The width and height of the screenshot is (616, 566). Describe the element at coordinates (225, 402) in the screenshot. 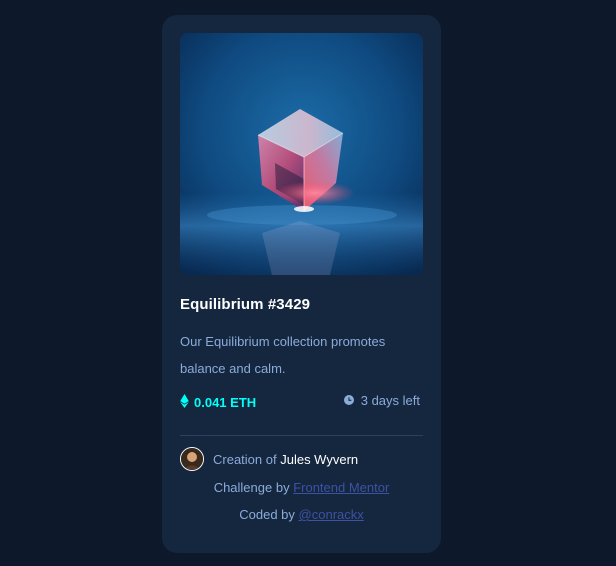

I see `price-value: 0.041 ETH` at that location.